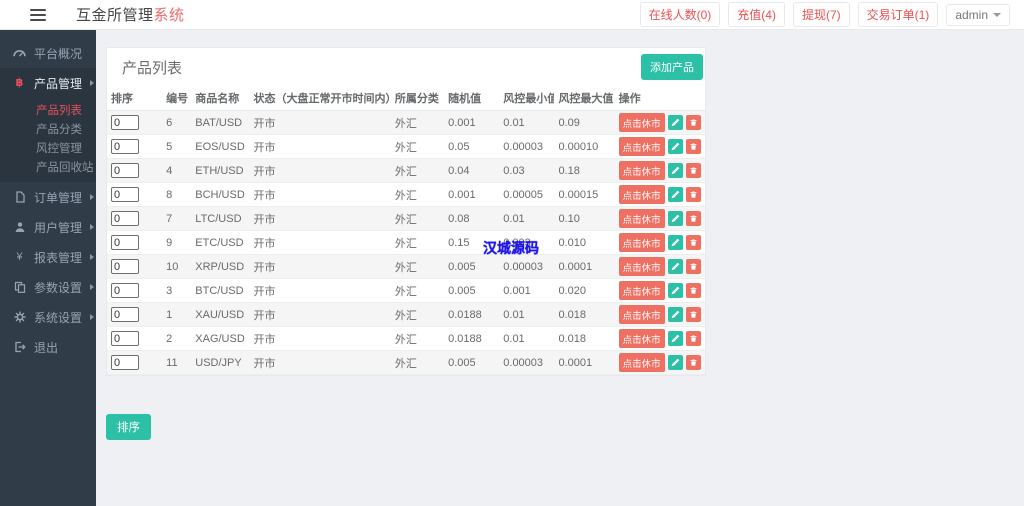 This screenshot has width=1024, height=506. I want to click on sidebar-item-label: 报表管理, so click(58, 257).